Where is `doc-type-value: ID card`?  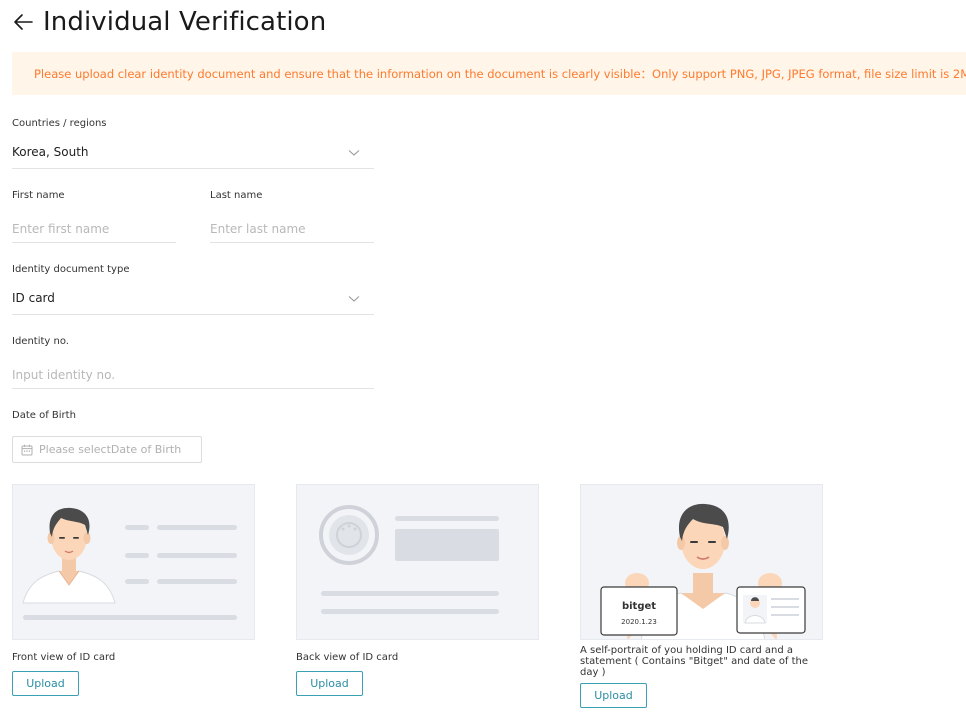
doc-type-value: ID card is located at coordinates (33, 298).